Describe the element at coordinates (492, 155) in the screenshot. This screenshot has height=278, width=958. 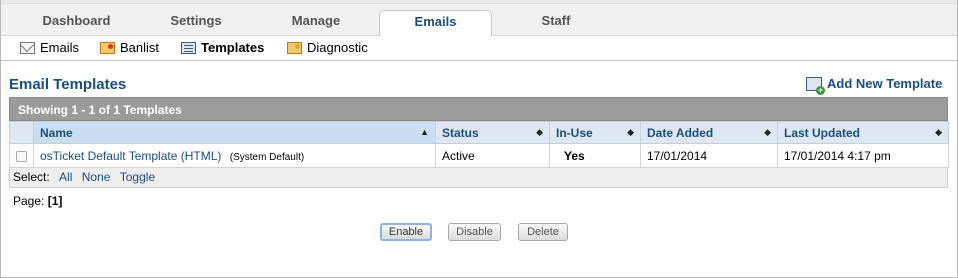
I see `status-cell: Active` at that location.